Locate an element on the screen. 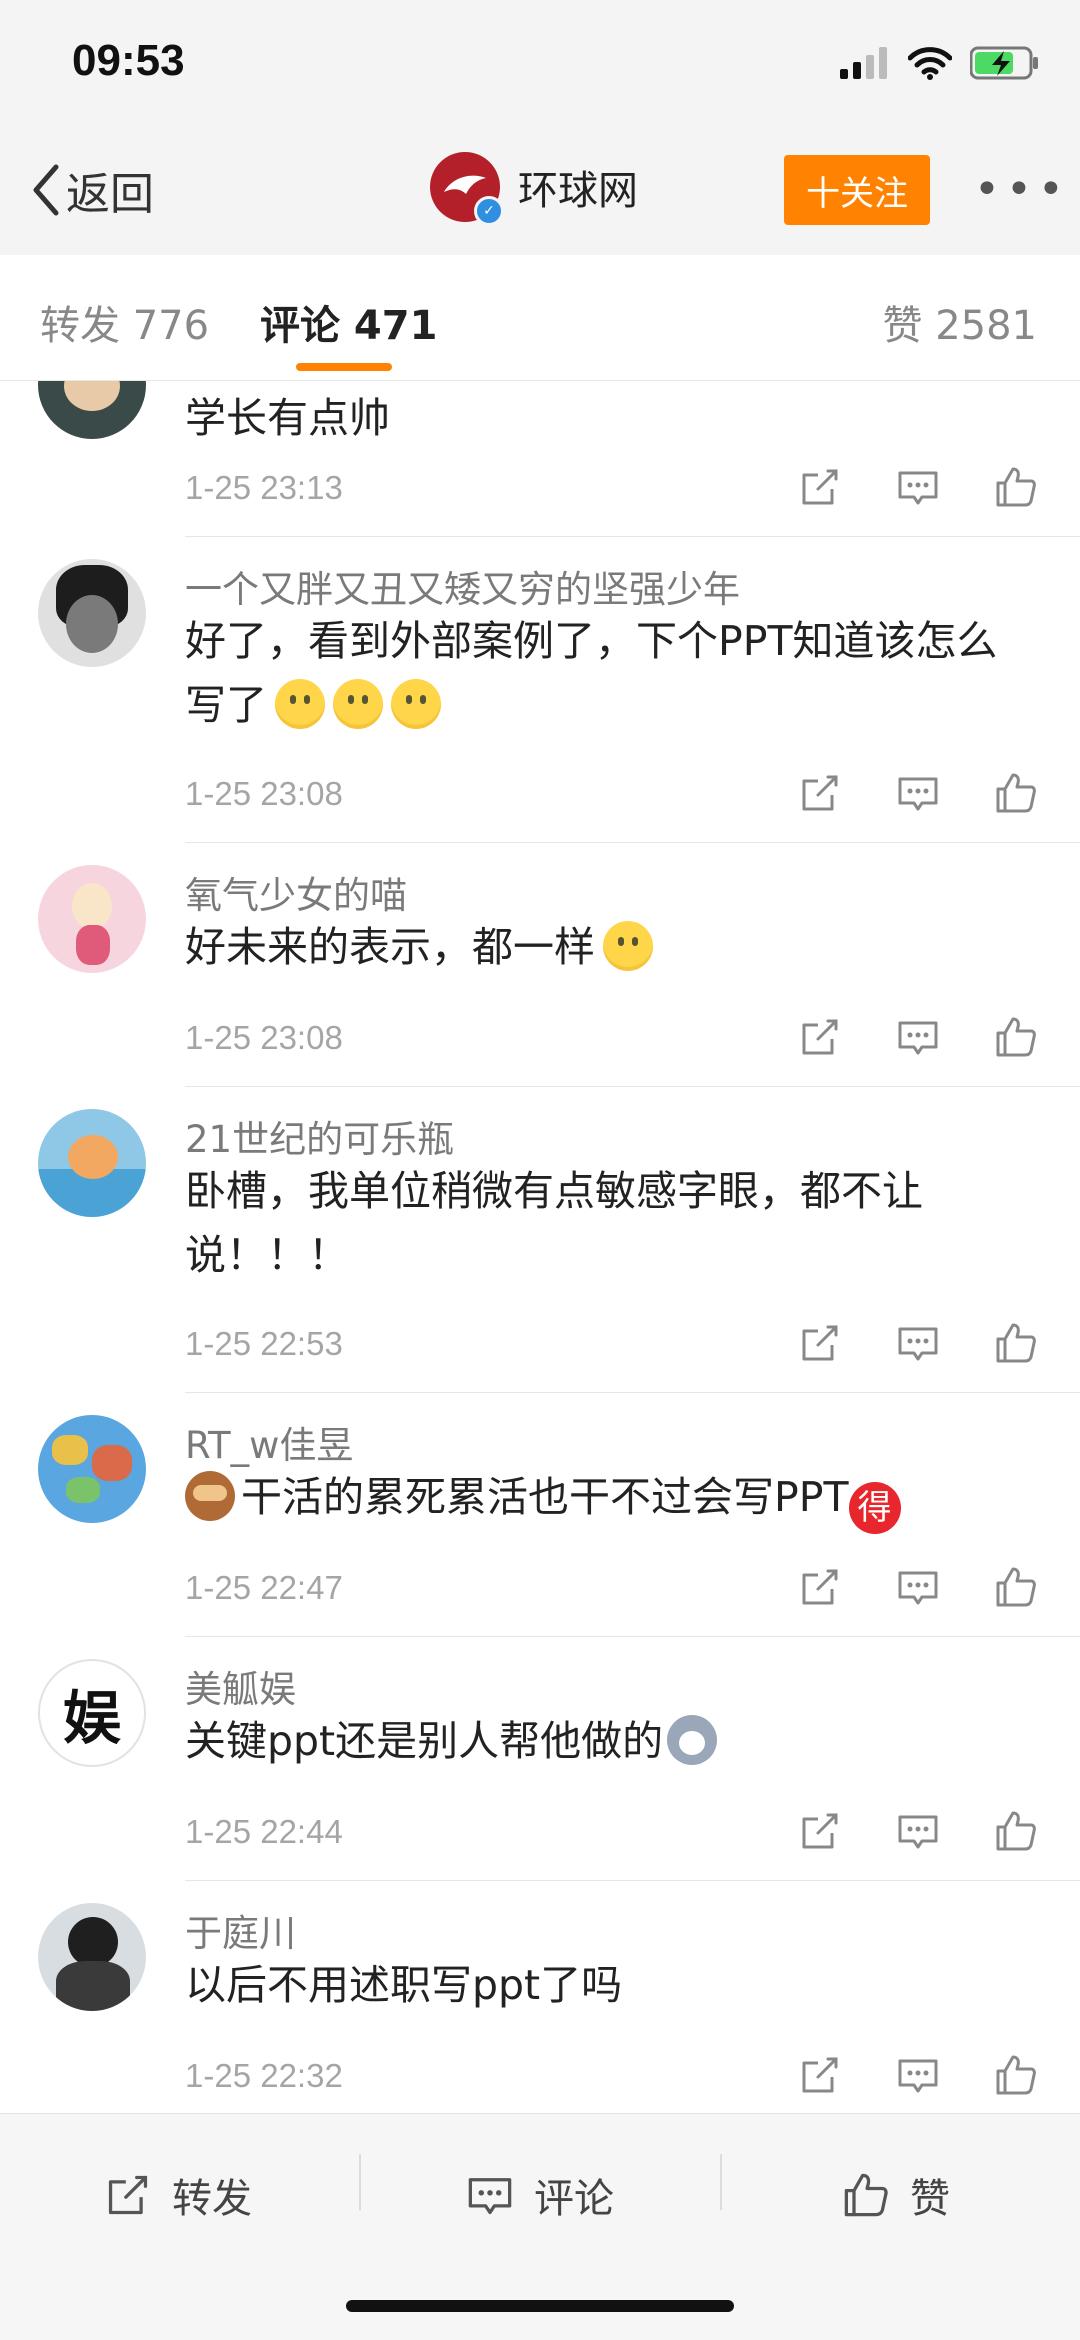 The height and width of the screenshot is (2340, 1080). like-label: 赞 is located at coordinates (930, 2199).